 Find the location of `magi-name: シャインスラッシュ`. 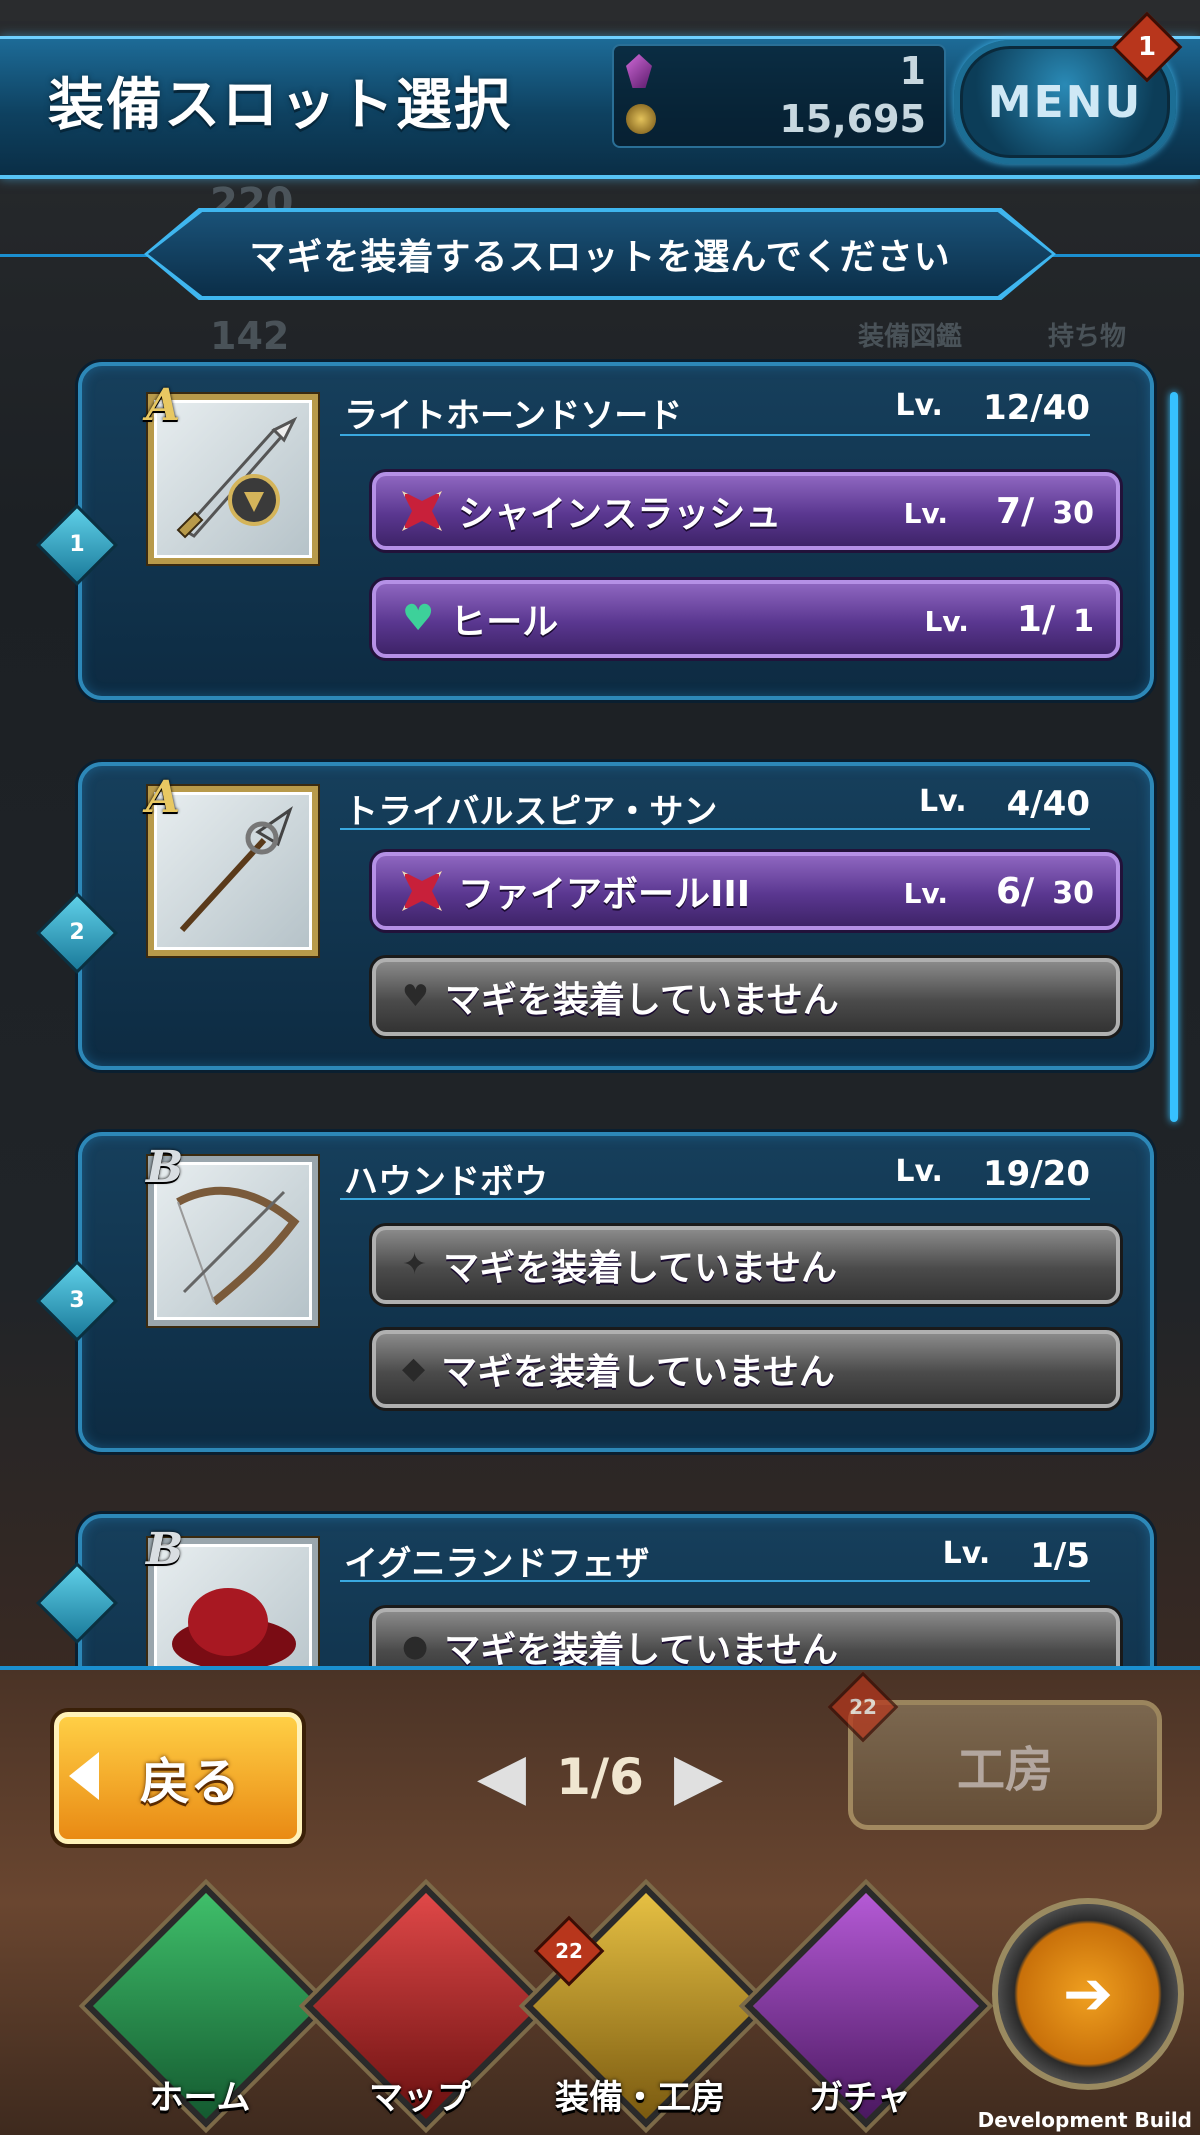

magi-name: シャインスラッシュ is located at coordinates (620, 514).